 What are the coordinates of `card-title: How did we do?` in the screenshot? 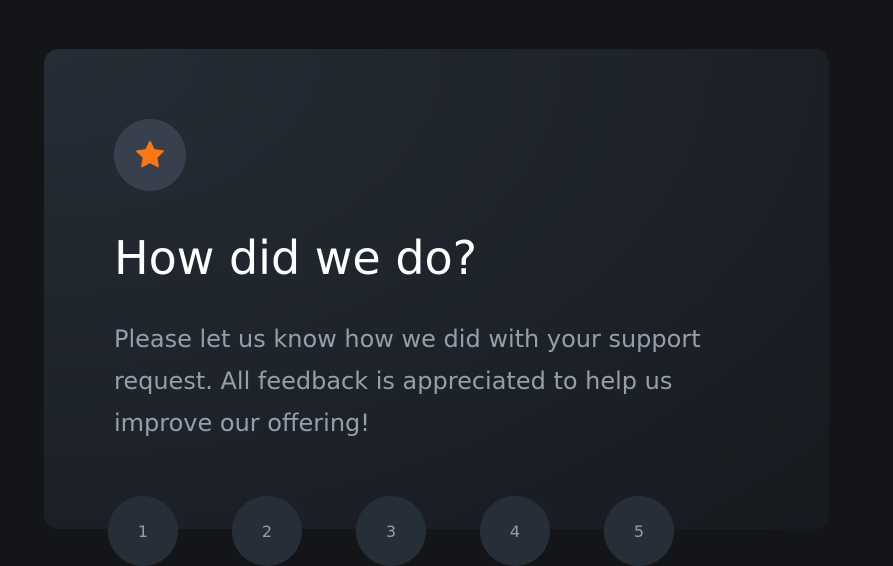 It's located at (296, 258).